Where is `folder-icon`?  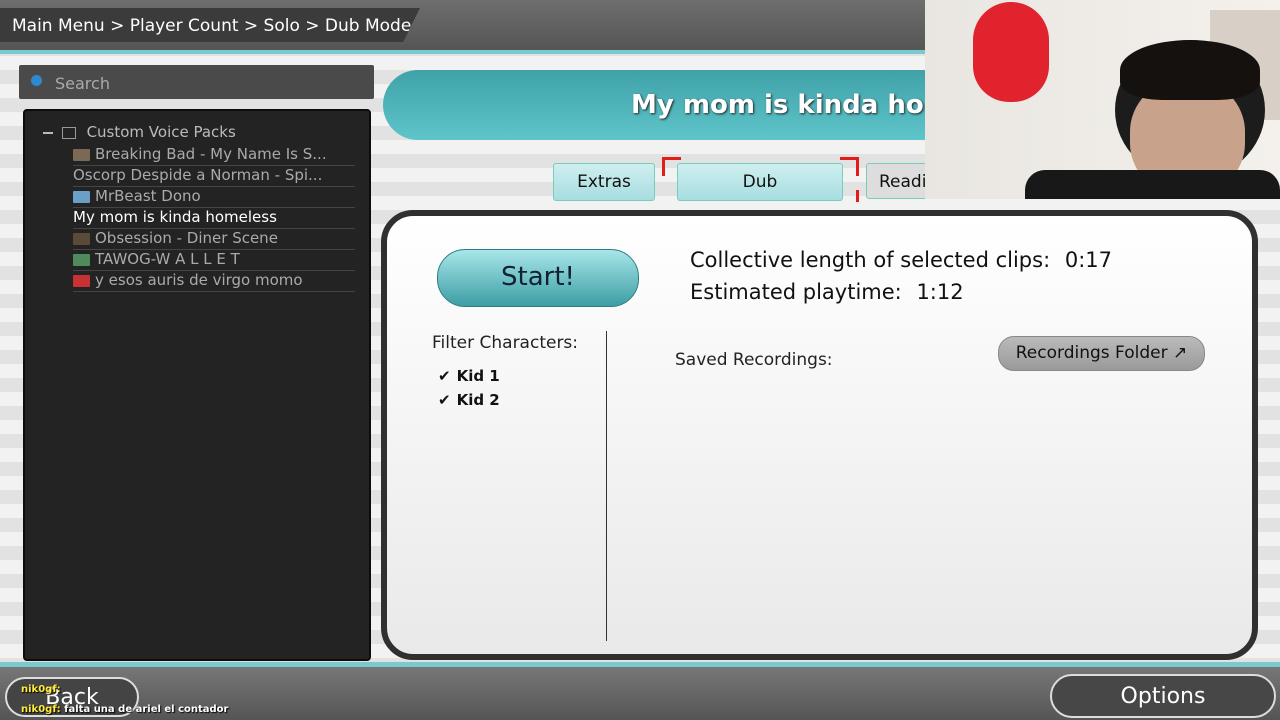 folder-icon is located at coordinates (68, 132).